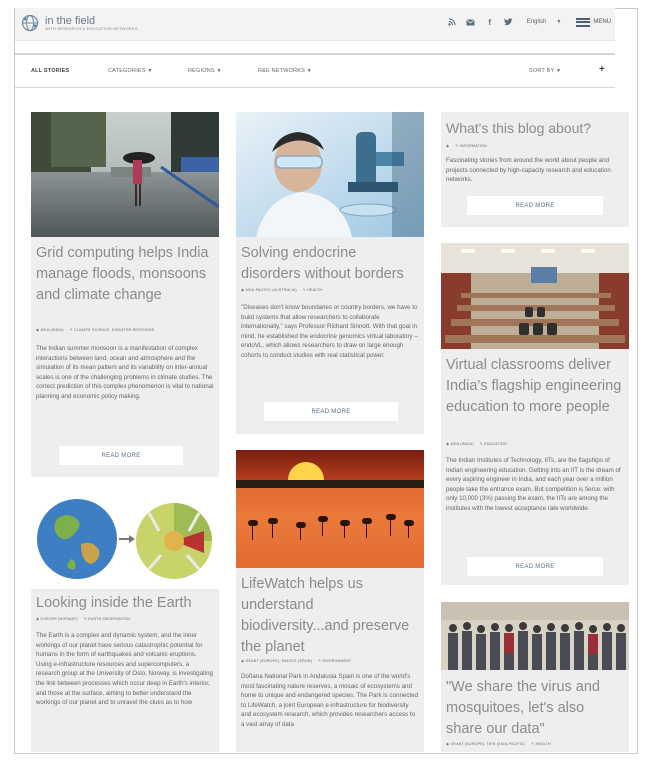 This screenshot has width=653, height=760. I want to click on category-tag: ✎ CLIMATE SCIENCE, DISASTER RESPONSE, so click(112, 330).